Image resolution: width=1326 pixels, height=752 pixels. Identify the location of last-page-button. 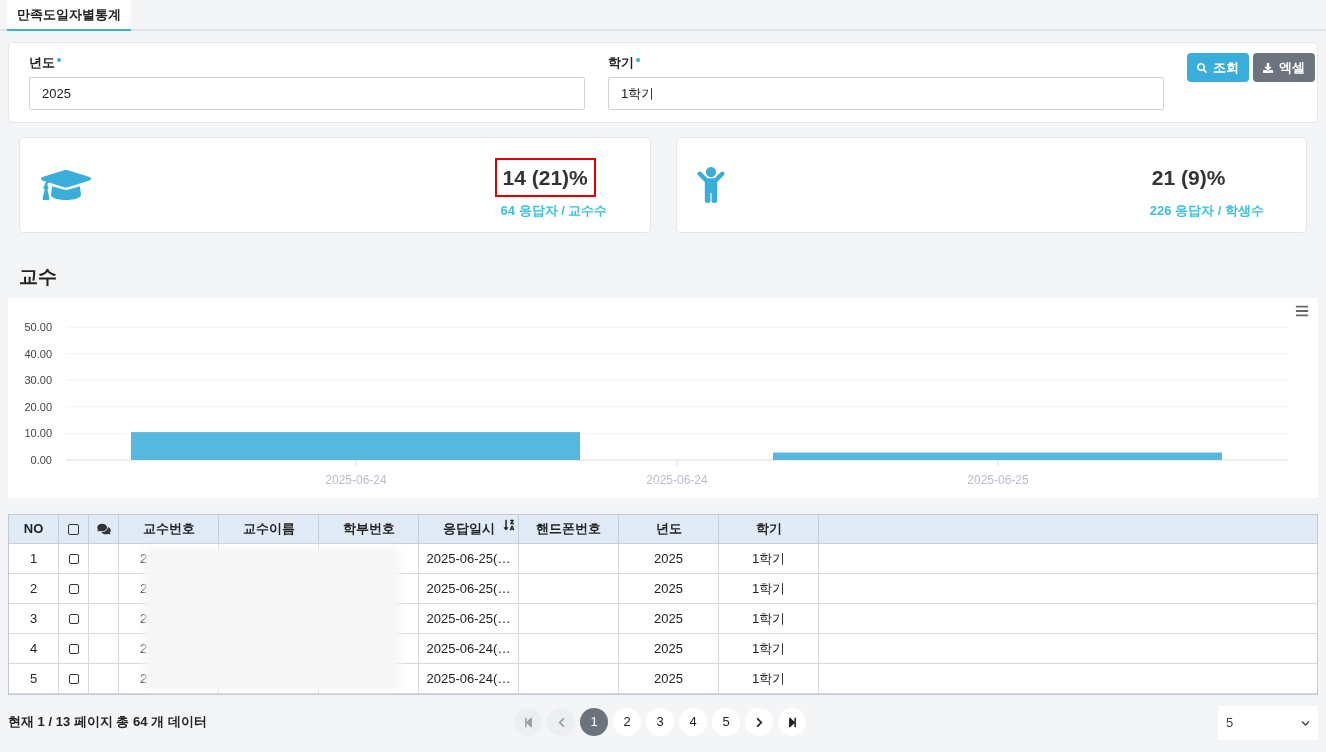
(792, 722).